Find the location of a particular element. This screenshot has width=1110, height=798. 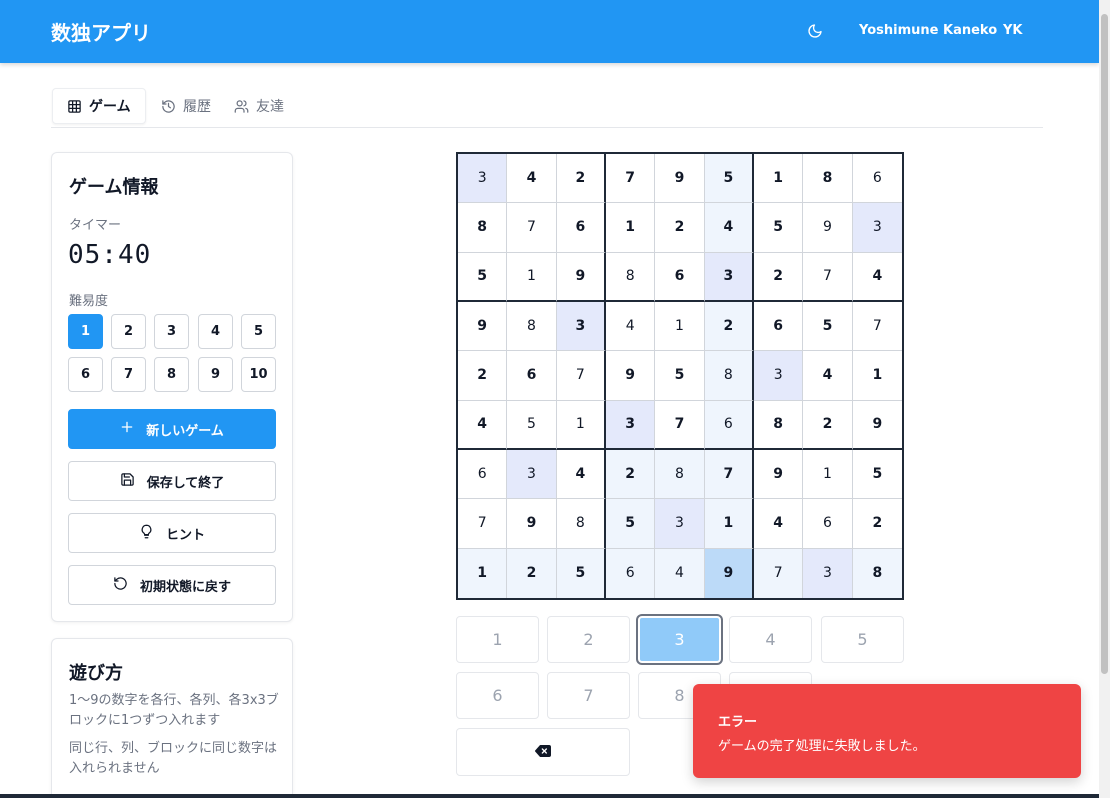

difficulty-button: 8 is located at coordinates (171, 374).